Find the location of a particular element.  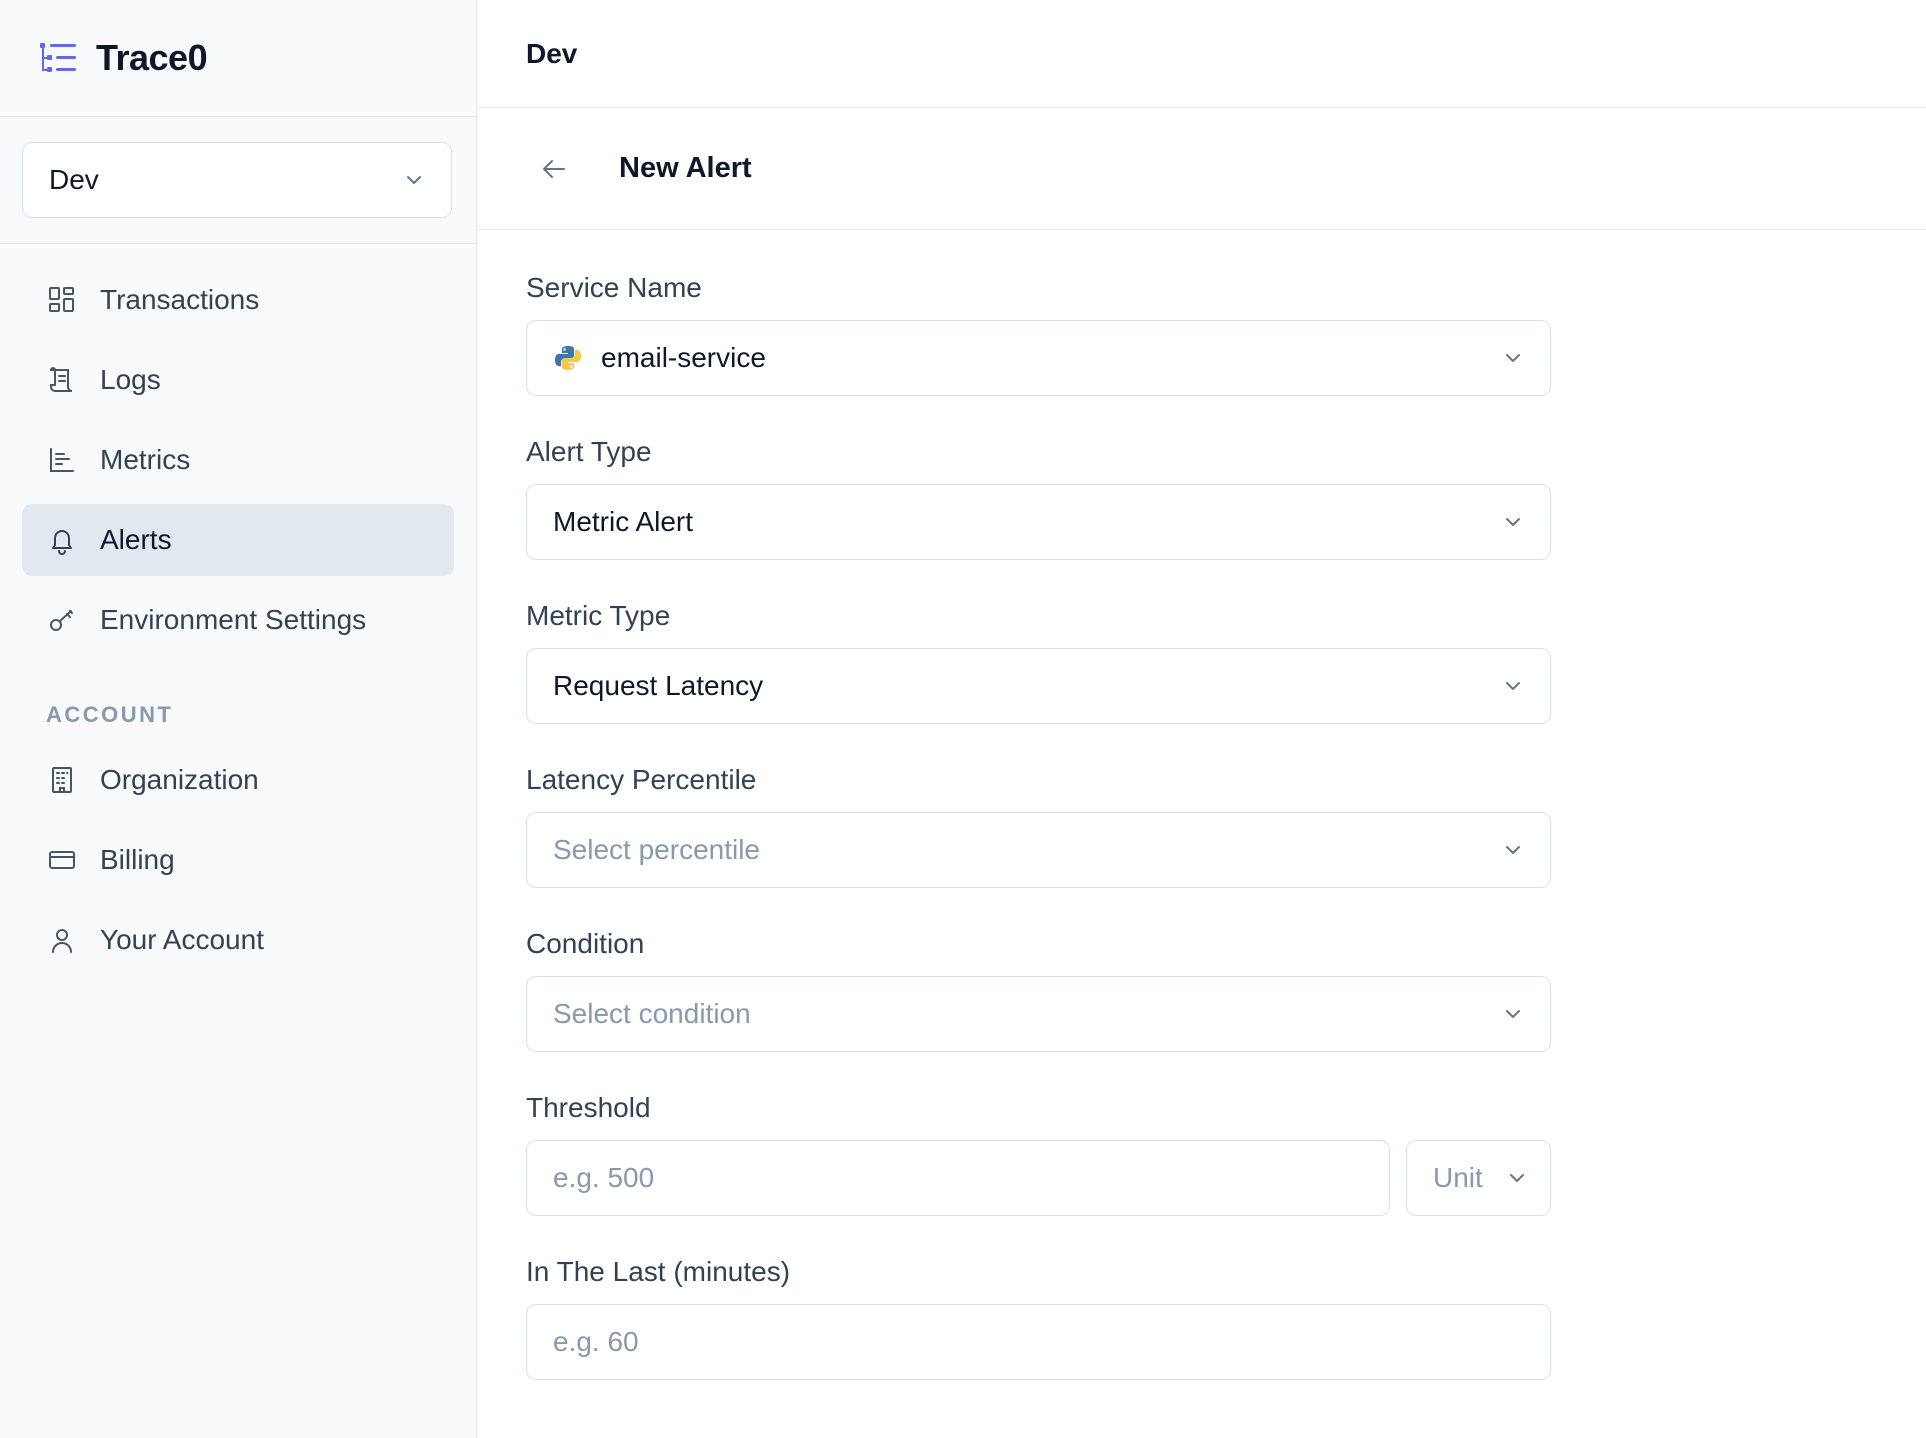

bar-chart-icon is located at coordinates (62, 460).